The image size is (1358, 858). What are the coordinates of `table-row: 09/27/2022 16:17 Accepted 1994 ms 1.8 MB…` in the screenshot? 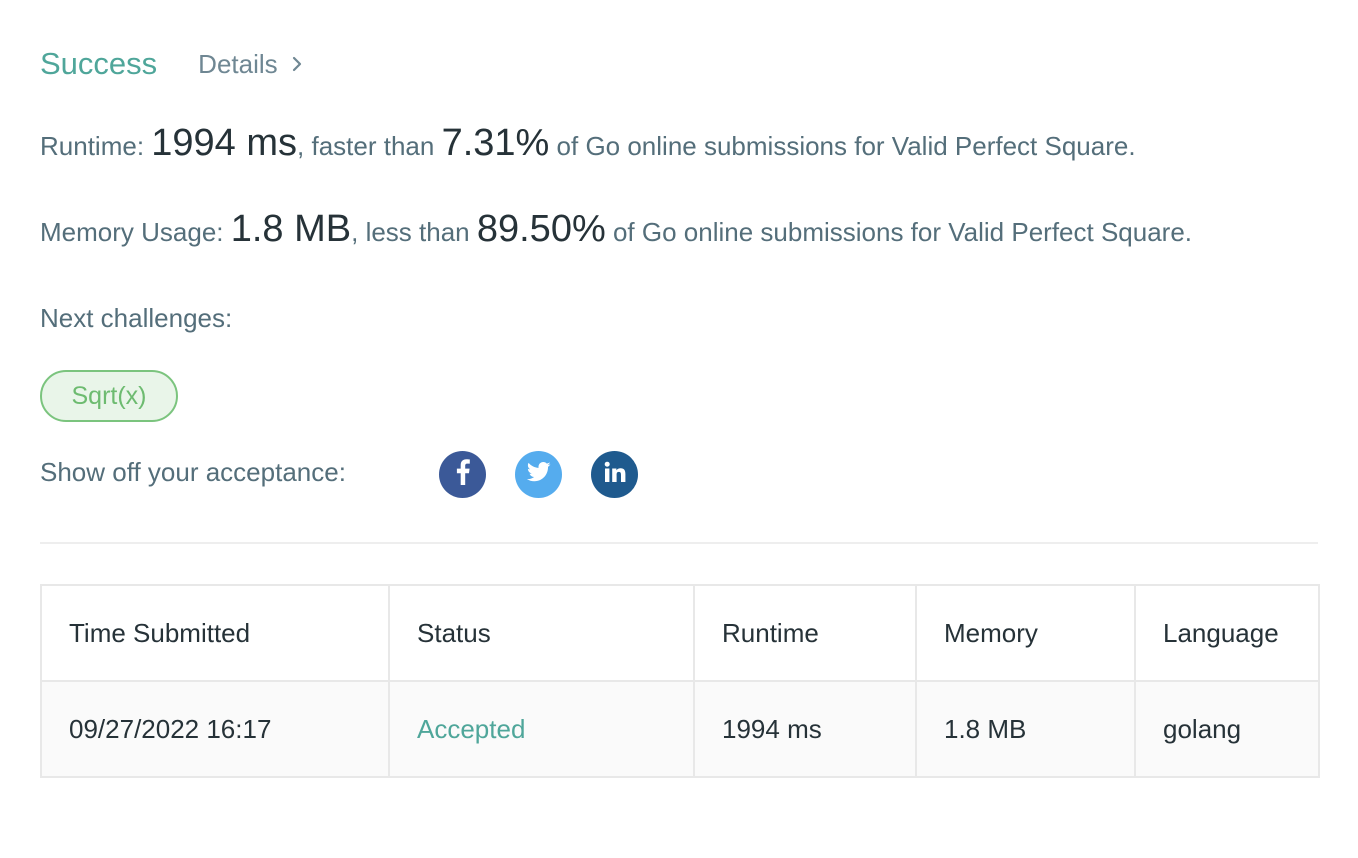 It's located at (680, 729).